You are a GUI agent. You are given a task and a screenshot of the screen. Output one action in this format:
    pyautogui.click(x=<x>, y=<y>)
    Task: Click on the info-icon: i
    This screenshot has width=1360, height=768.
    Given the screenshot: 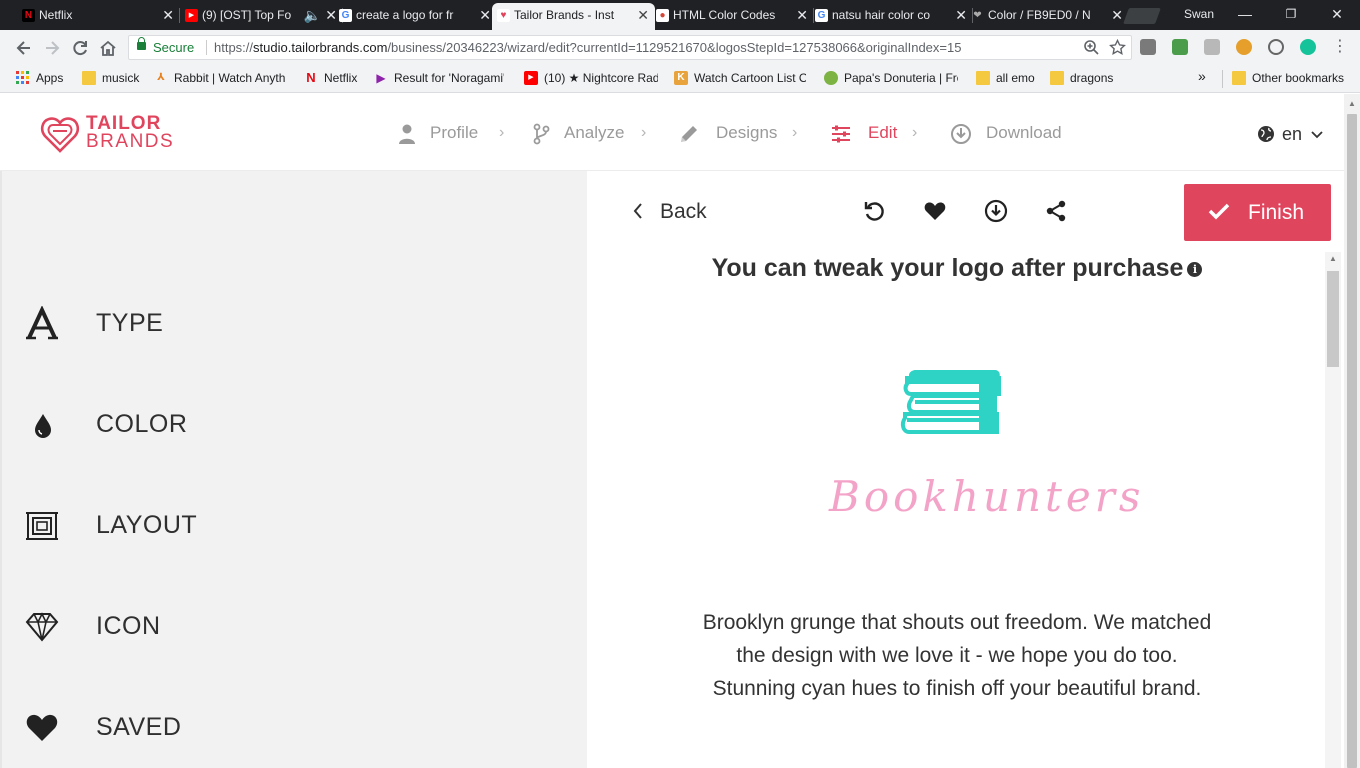 What is the action you would take?
    pyautogui.click(x=1195, y=269)
    